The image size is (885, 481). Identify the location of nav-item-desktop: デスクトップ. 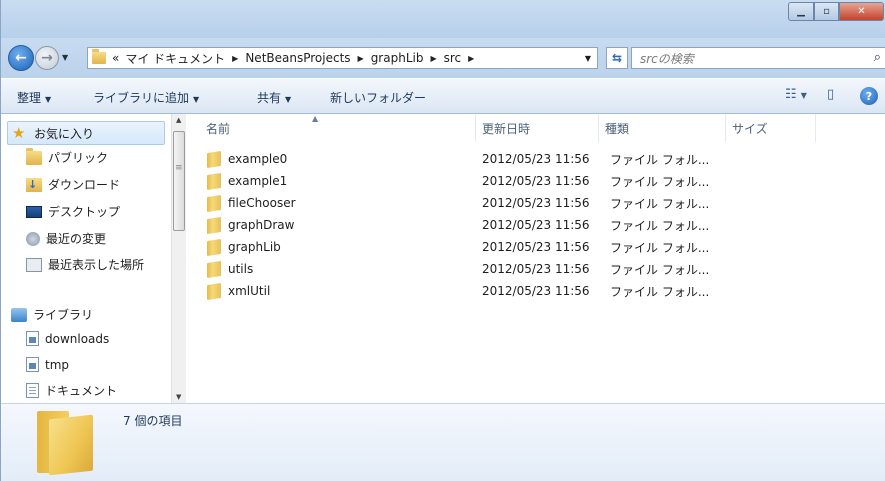
(73, 211).